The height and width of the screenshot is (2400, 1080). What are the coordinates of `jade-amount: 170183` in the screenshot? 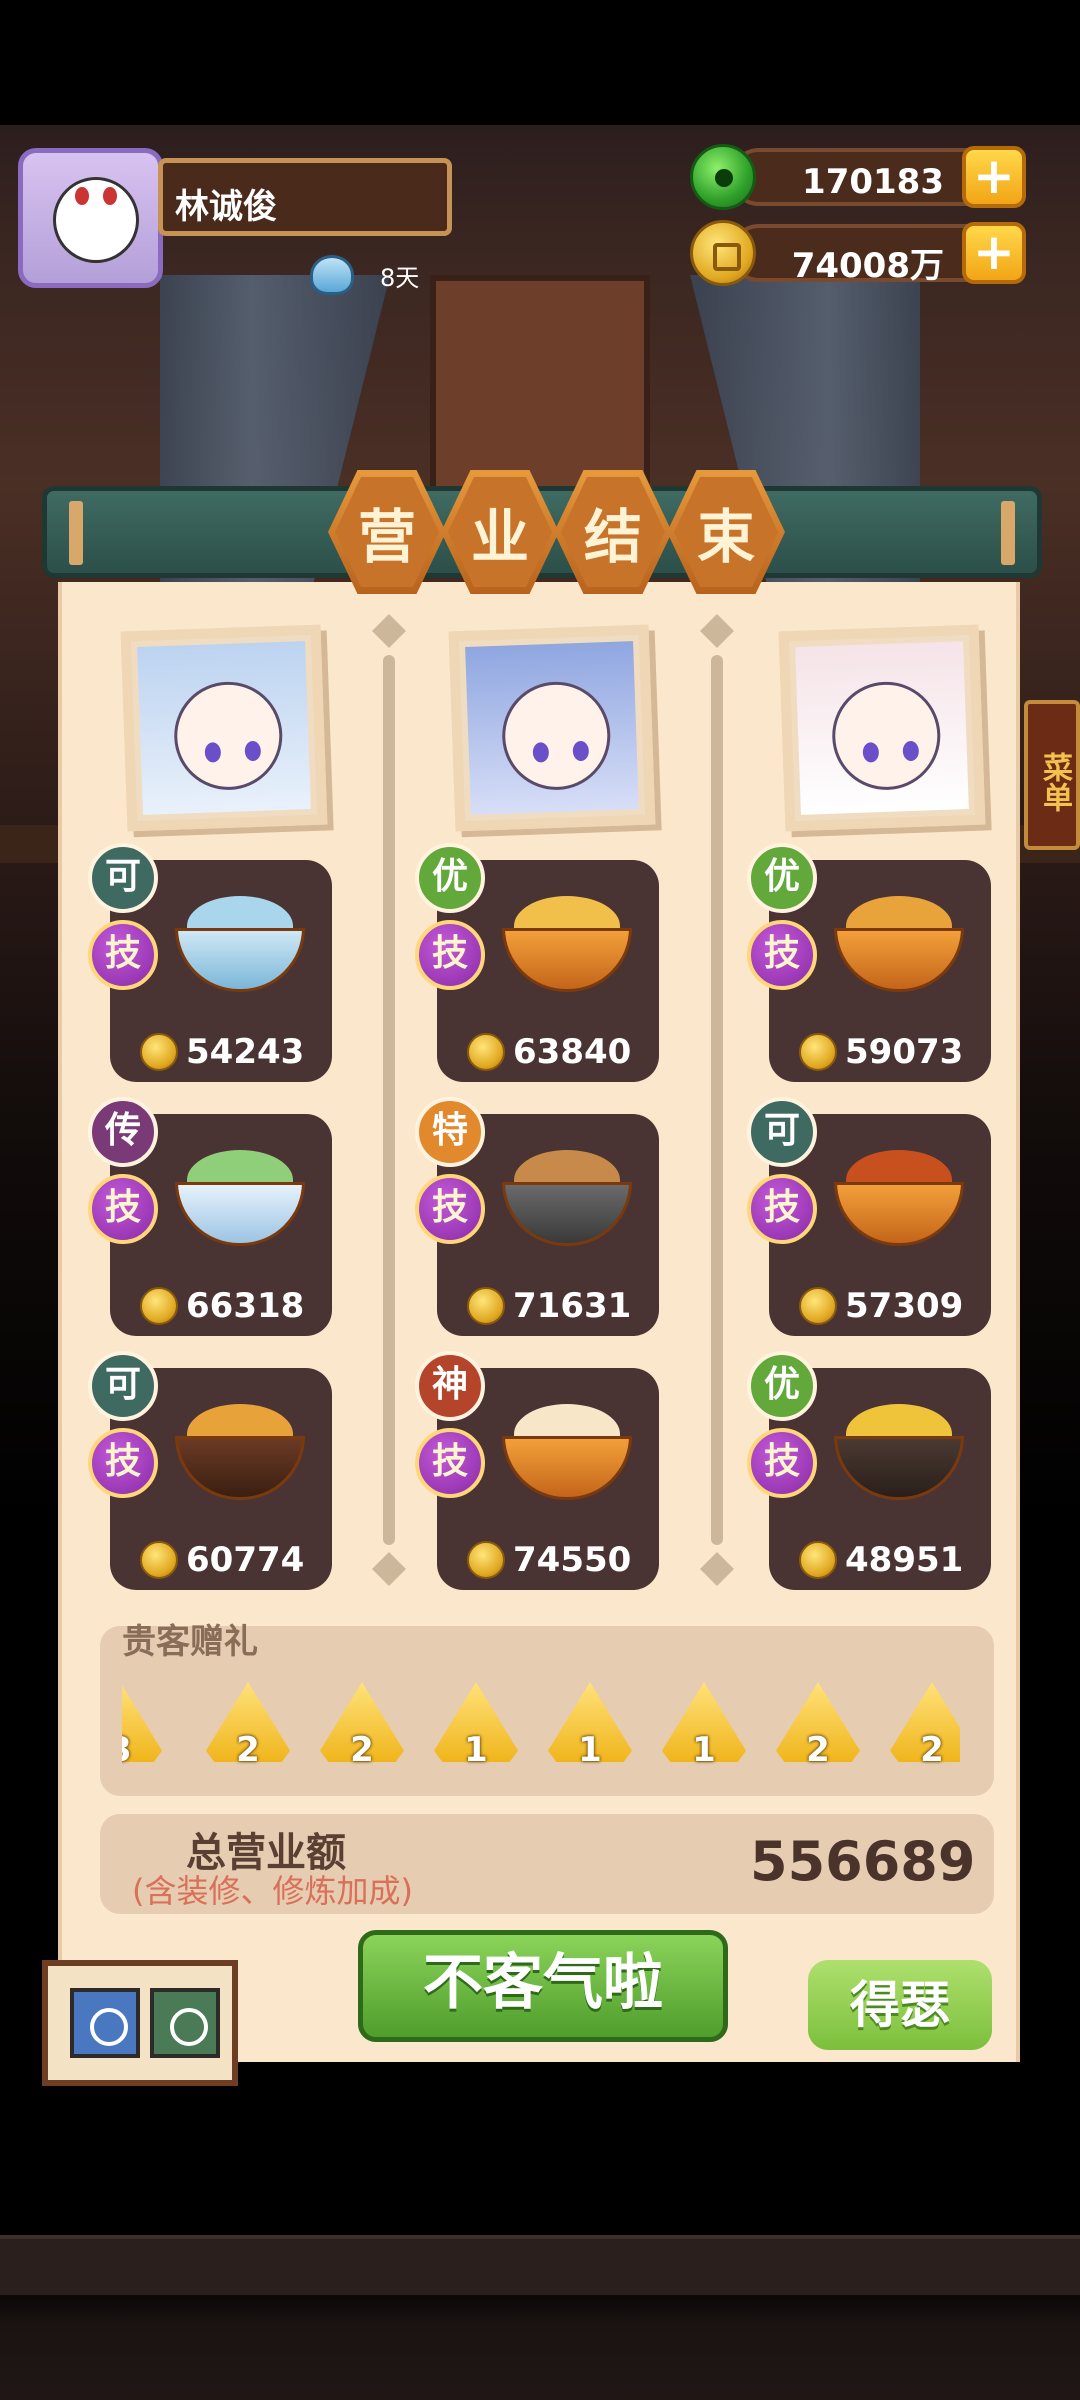 It's located at (873, 182).